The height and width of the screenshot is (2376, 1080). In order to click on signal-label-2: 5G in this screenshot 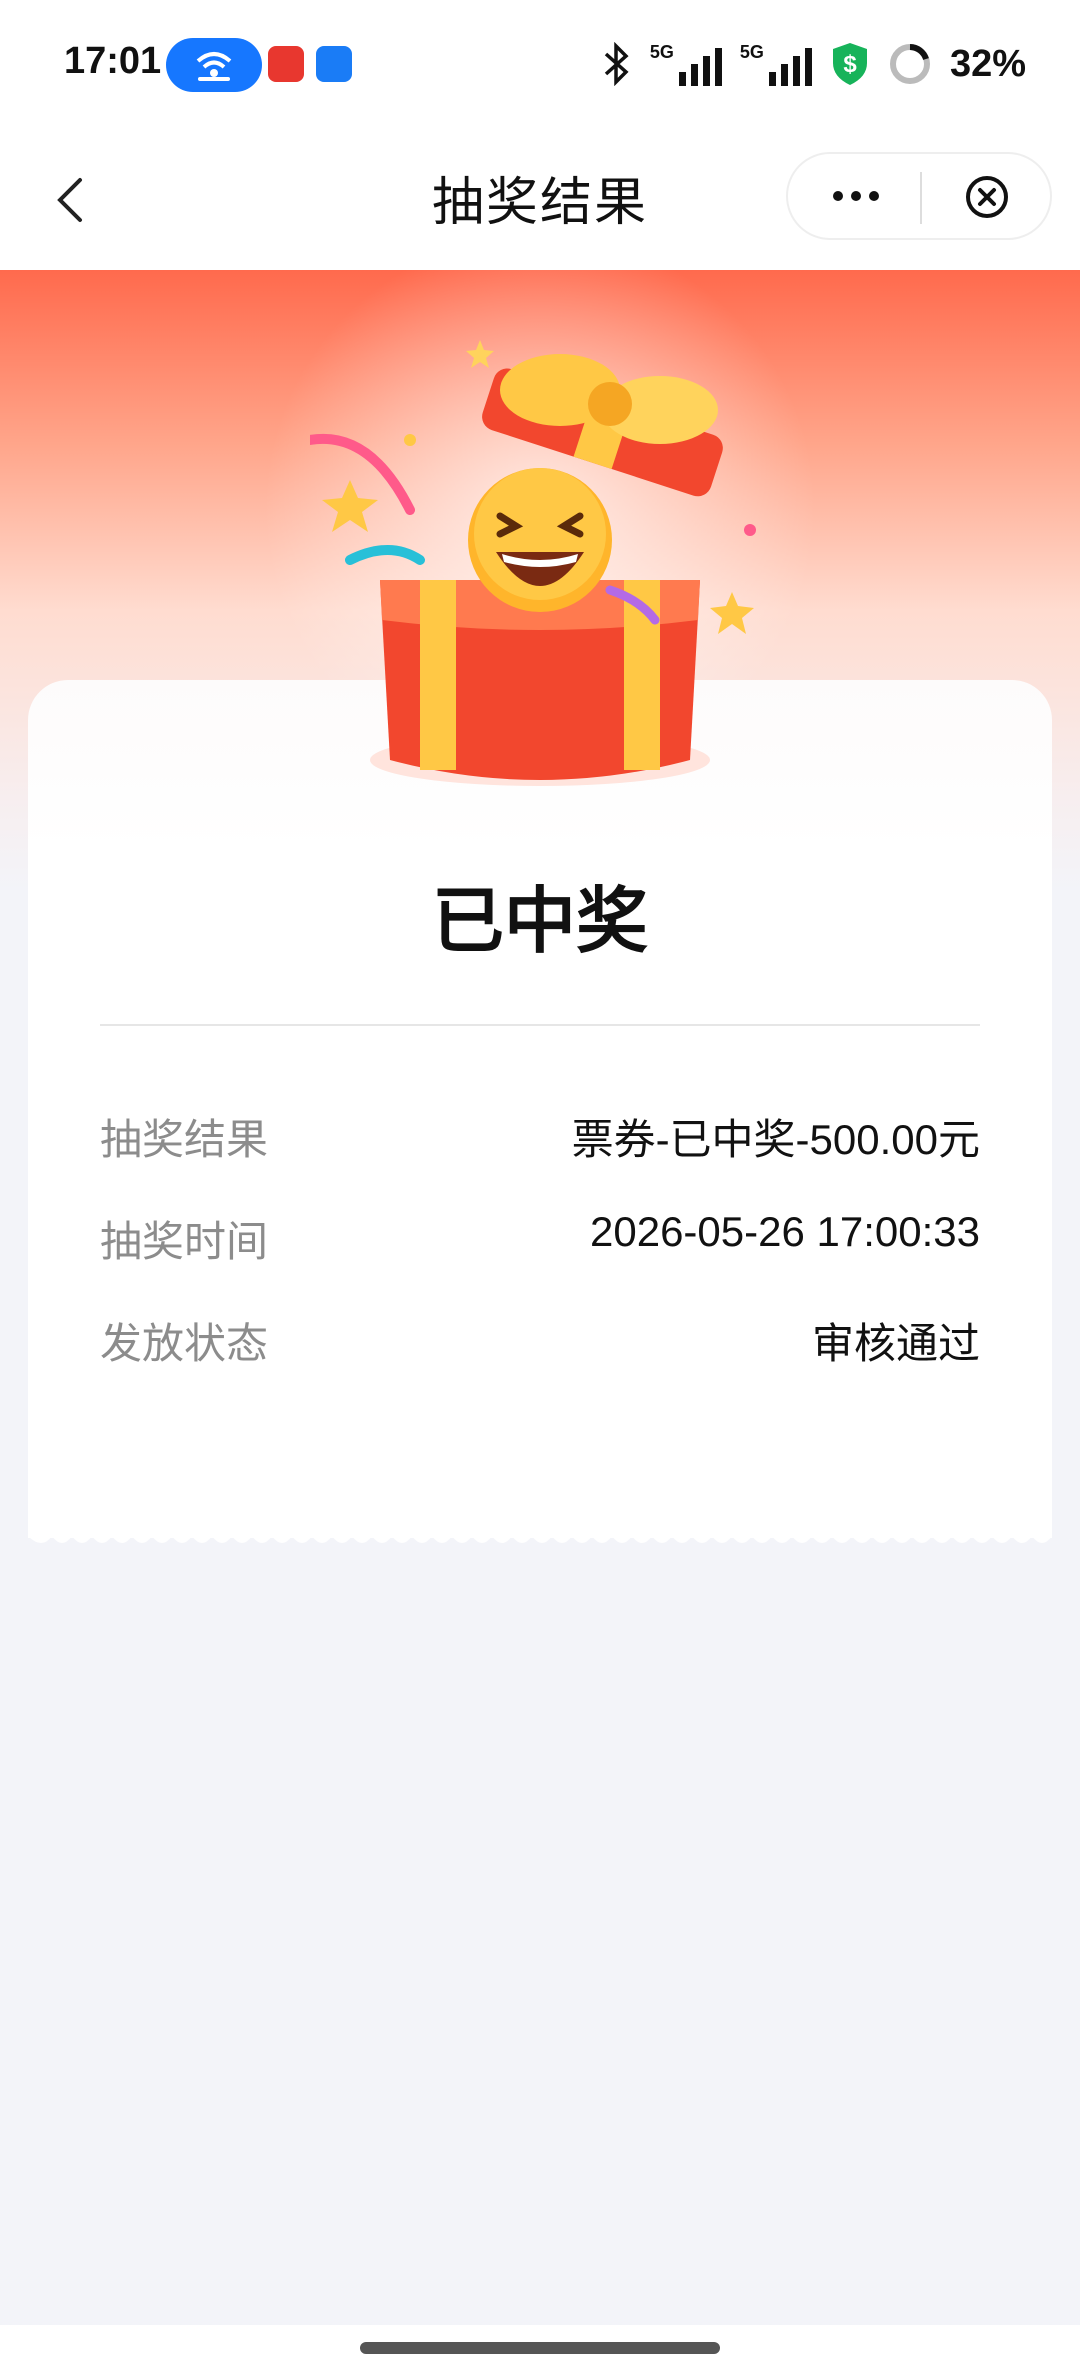, I will do `click(751, 52)`.